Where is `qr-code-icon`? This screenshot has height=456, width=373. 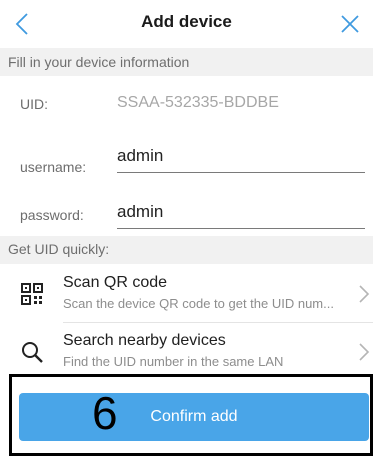
qr-code-icon is located at coordinates (32, 294).